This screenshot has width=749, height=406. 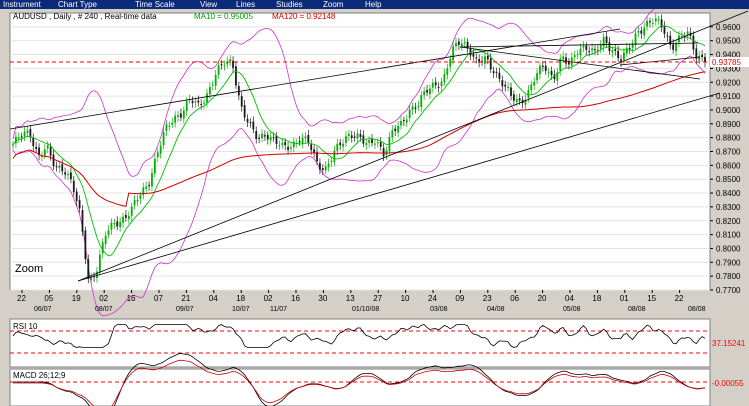 I want to click on x-day-label: 24, so click(x=432, y=298).